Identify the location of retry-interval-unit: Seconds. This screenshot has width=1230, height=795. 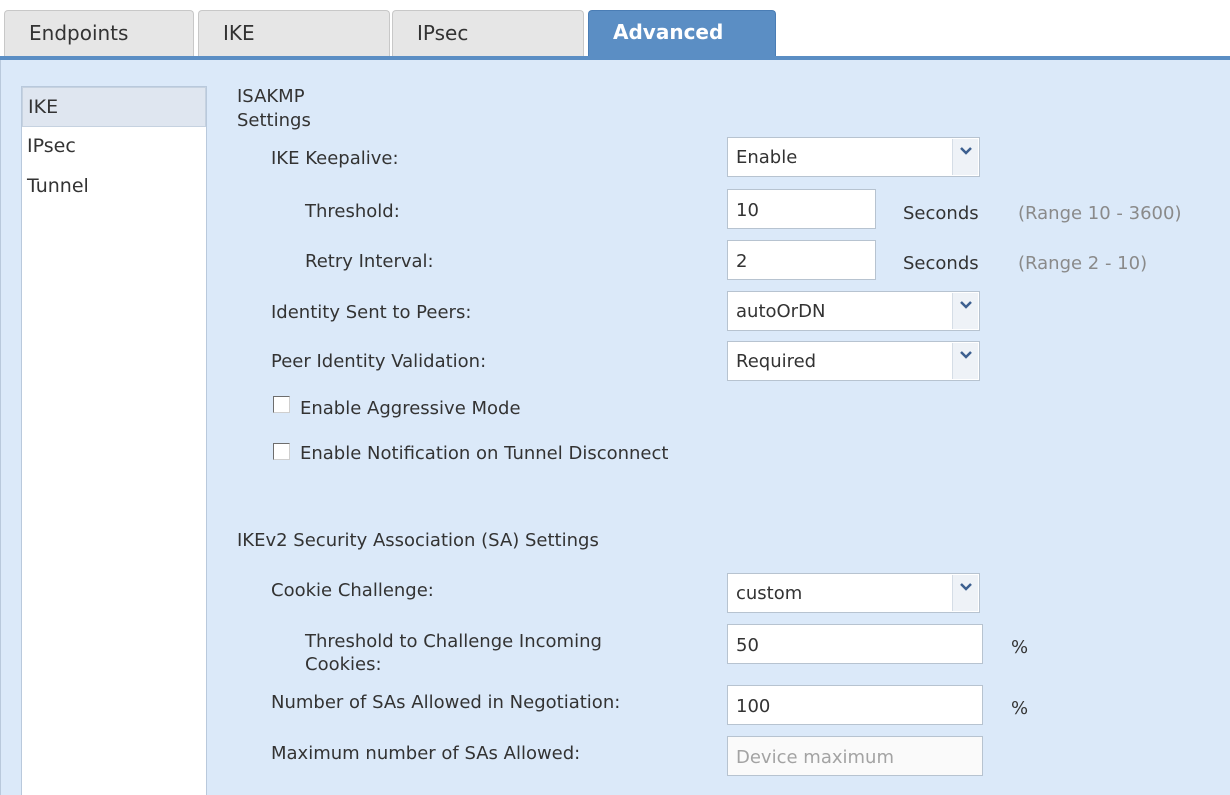
(941, 263).